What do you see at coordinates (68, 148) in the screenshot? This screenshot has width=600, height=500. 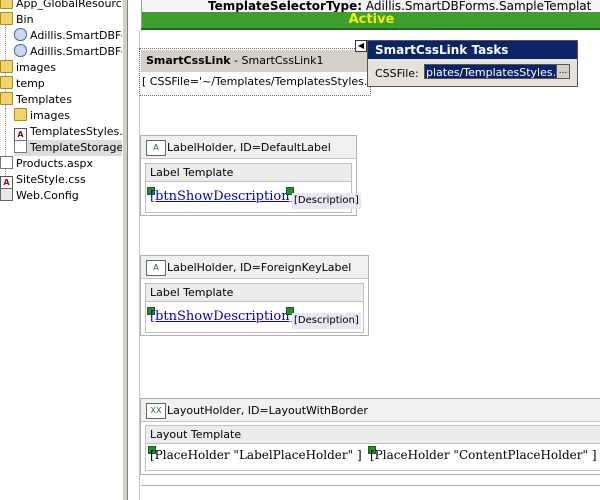 I see `tree-item-templatestorage: TemplateStorage.a` at bounding box center [68, 148].